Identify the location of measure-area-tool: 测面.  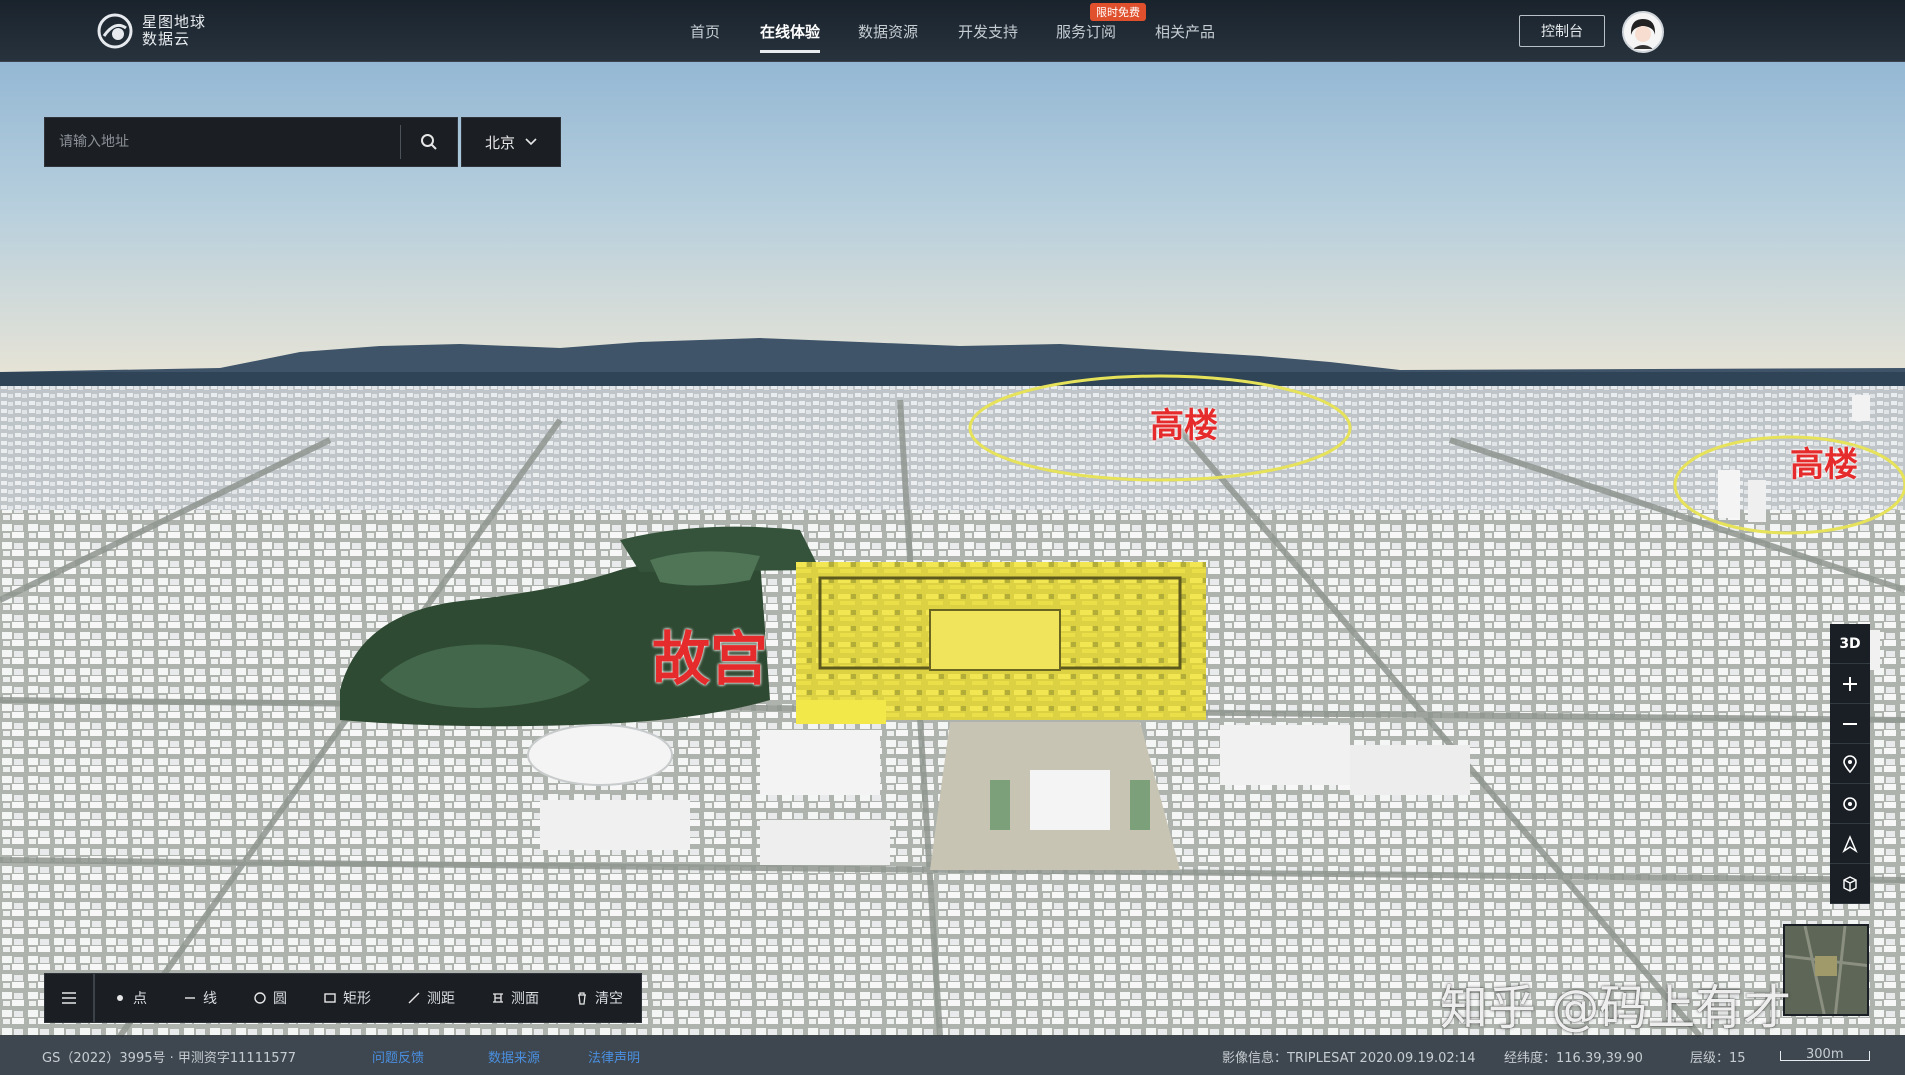
(515, 998).